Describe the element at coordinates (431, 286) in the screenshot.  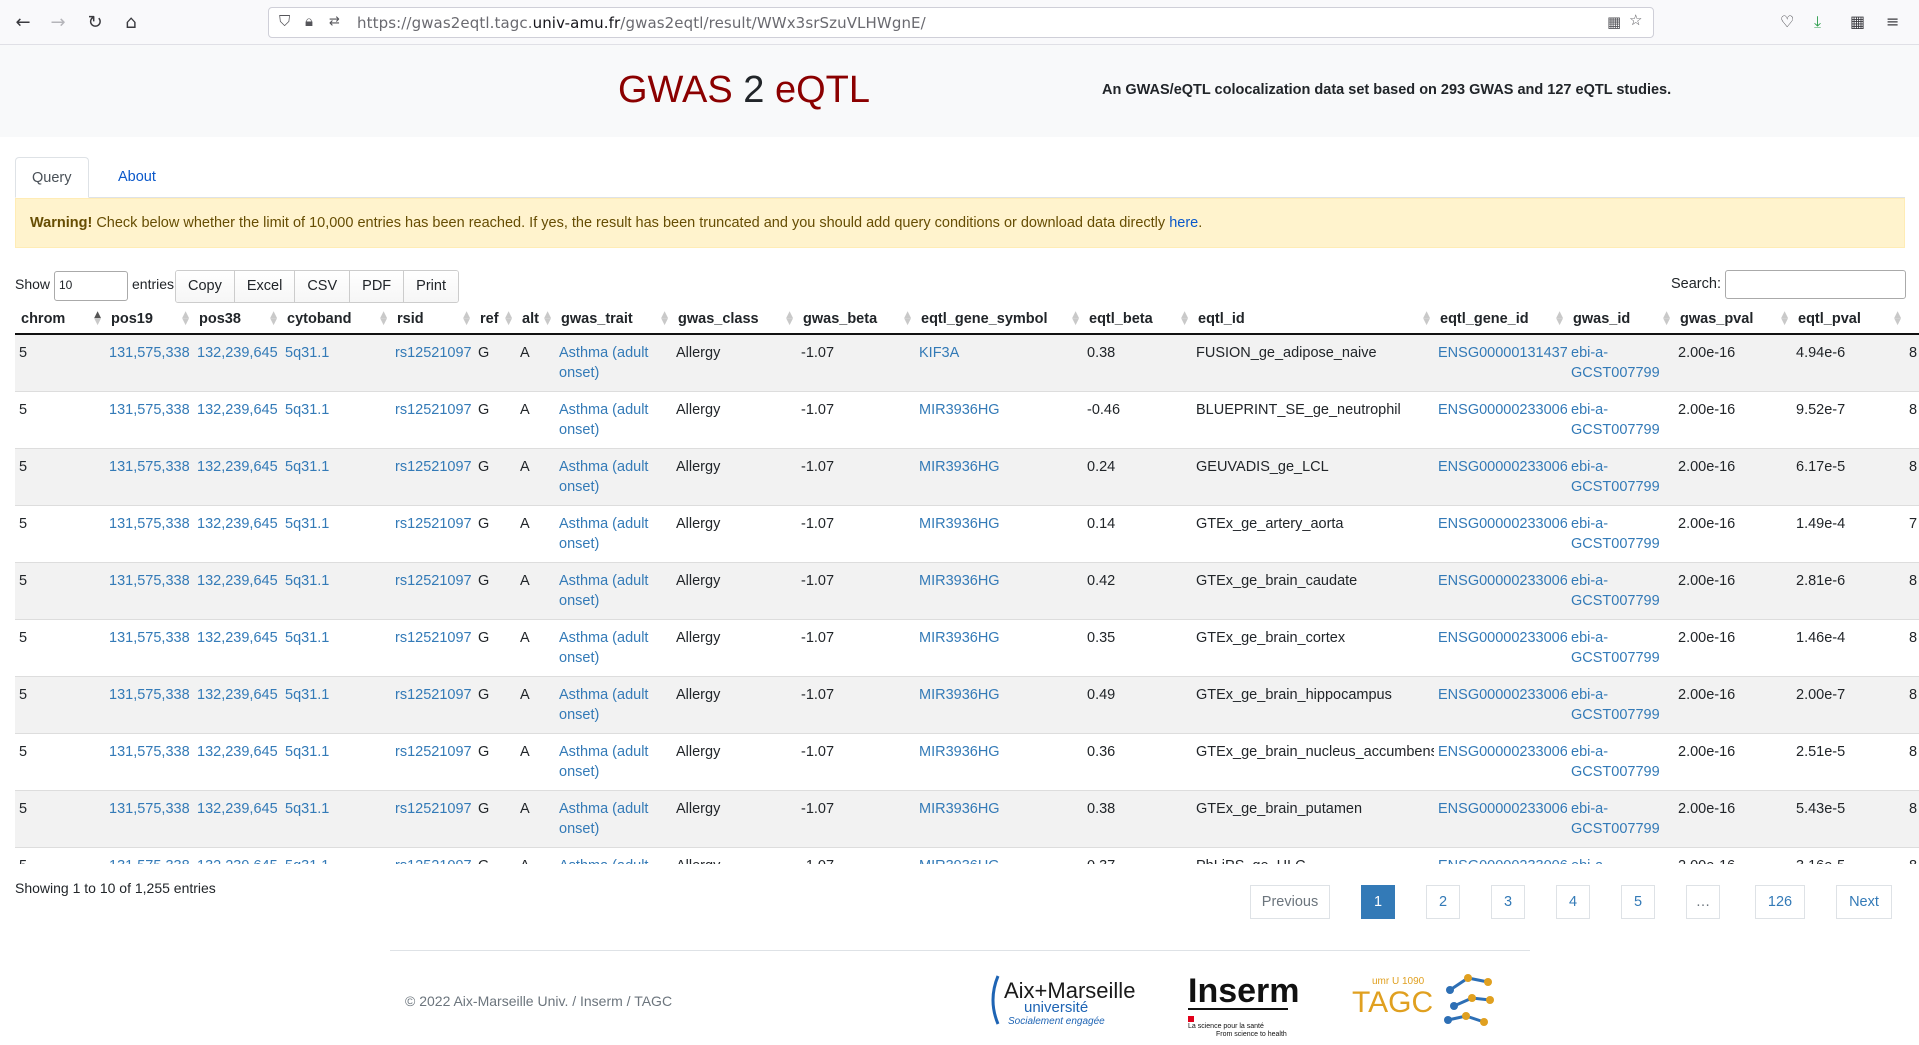
I see `print-button: Print` at that location.